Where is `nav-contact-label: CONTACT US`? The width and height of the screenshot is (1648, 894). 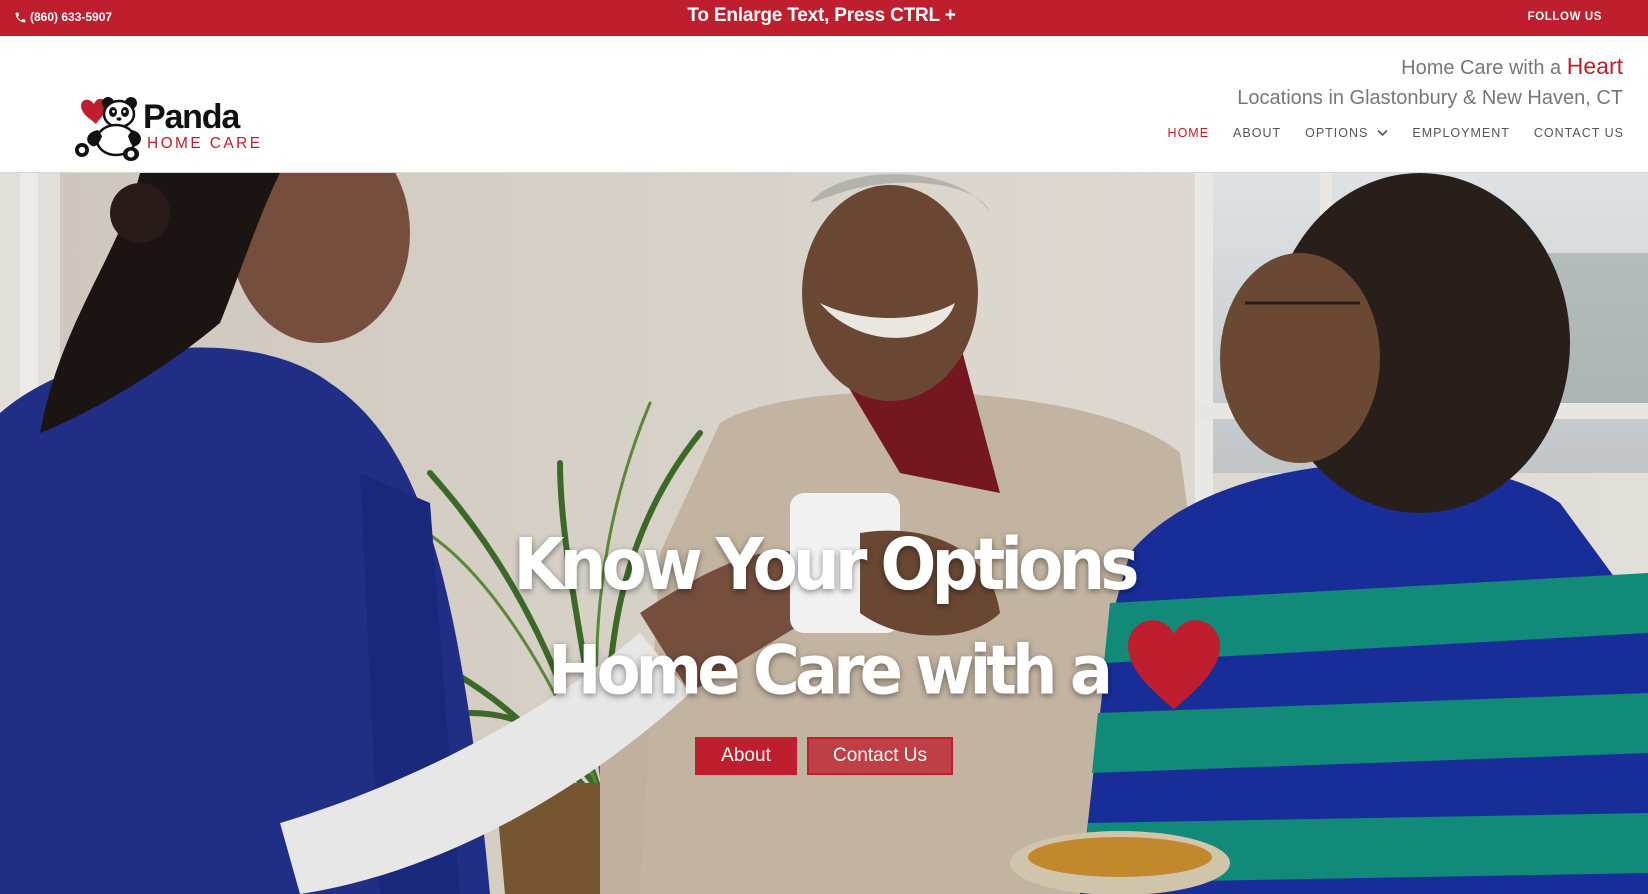 nav-contact-label: CONTACT US is located at coordinates (1578, 133).